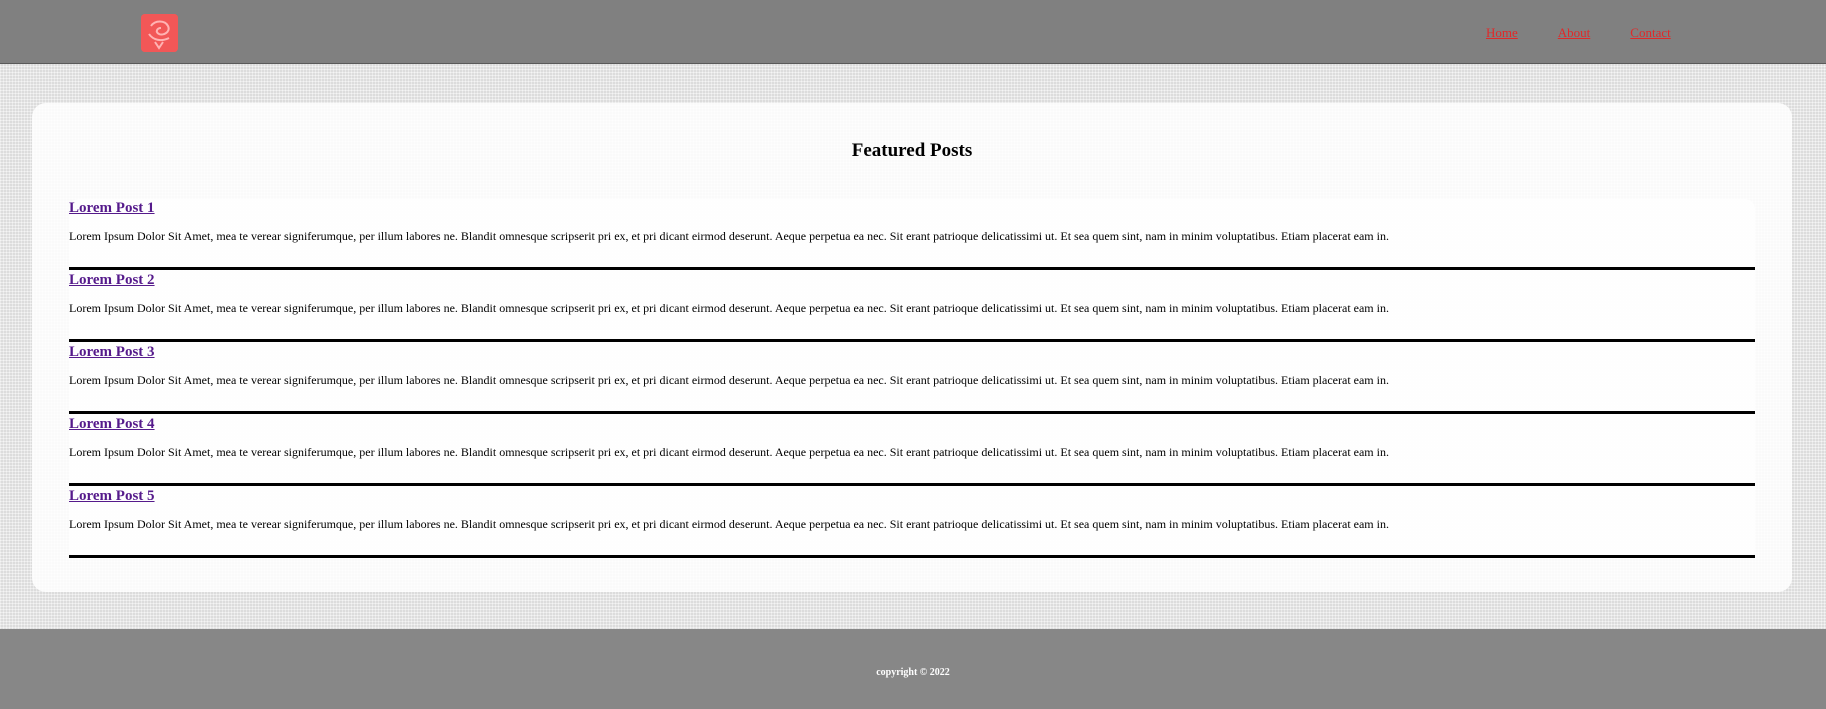  I want to click on post-title-link: Lorem Post 4, so click(112, 424).